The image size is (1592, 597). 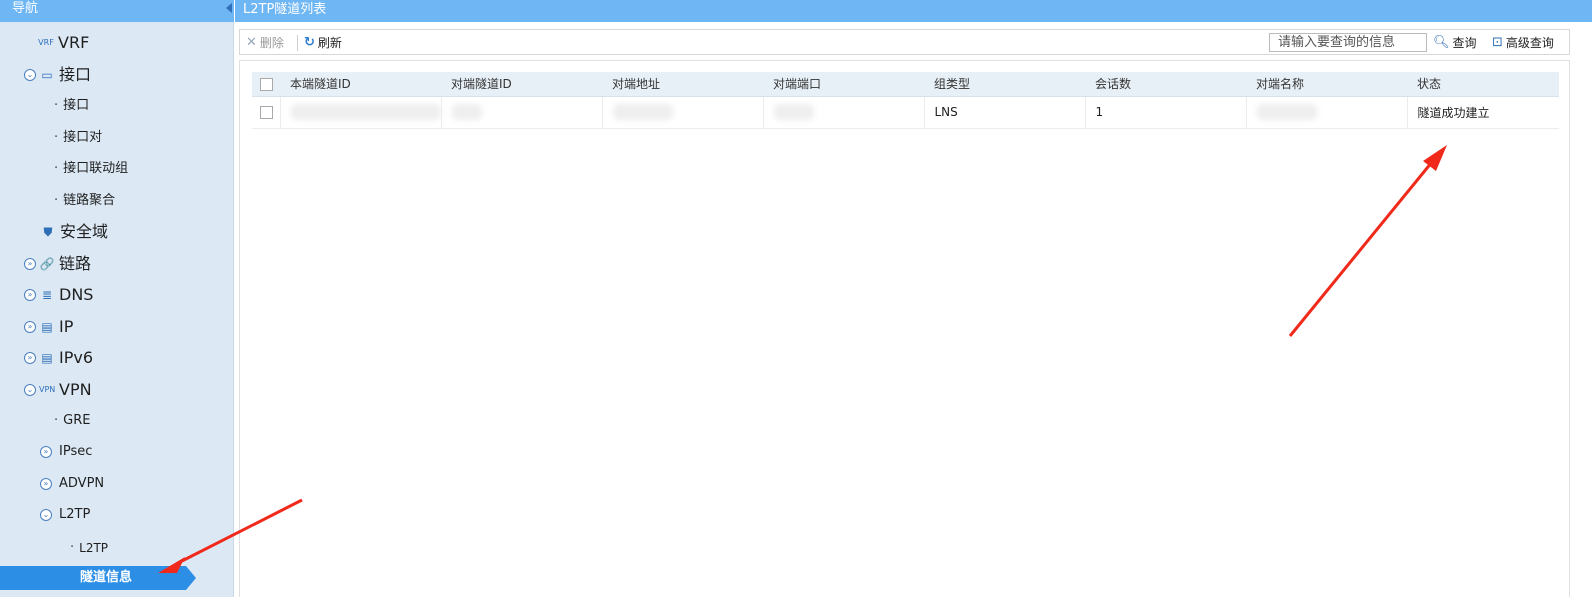 I want to click on sidebar-item-ipsec: » IPsec, so click(x=66, y=452).